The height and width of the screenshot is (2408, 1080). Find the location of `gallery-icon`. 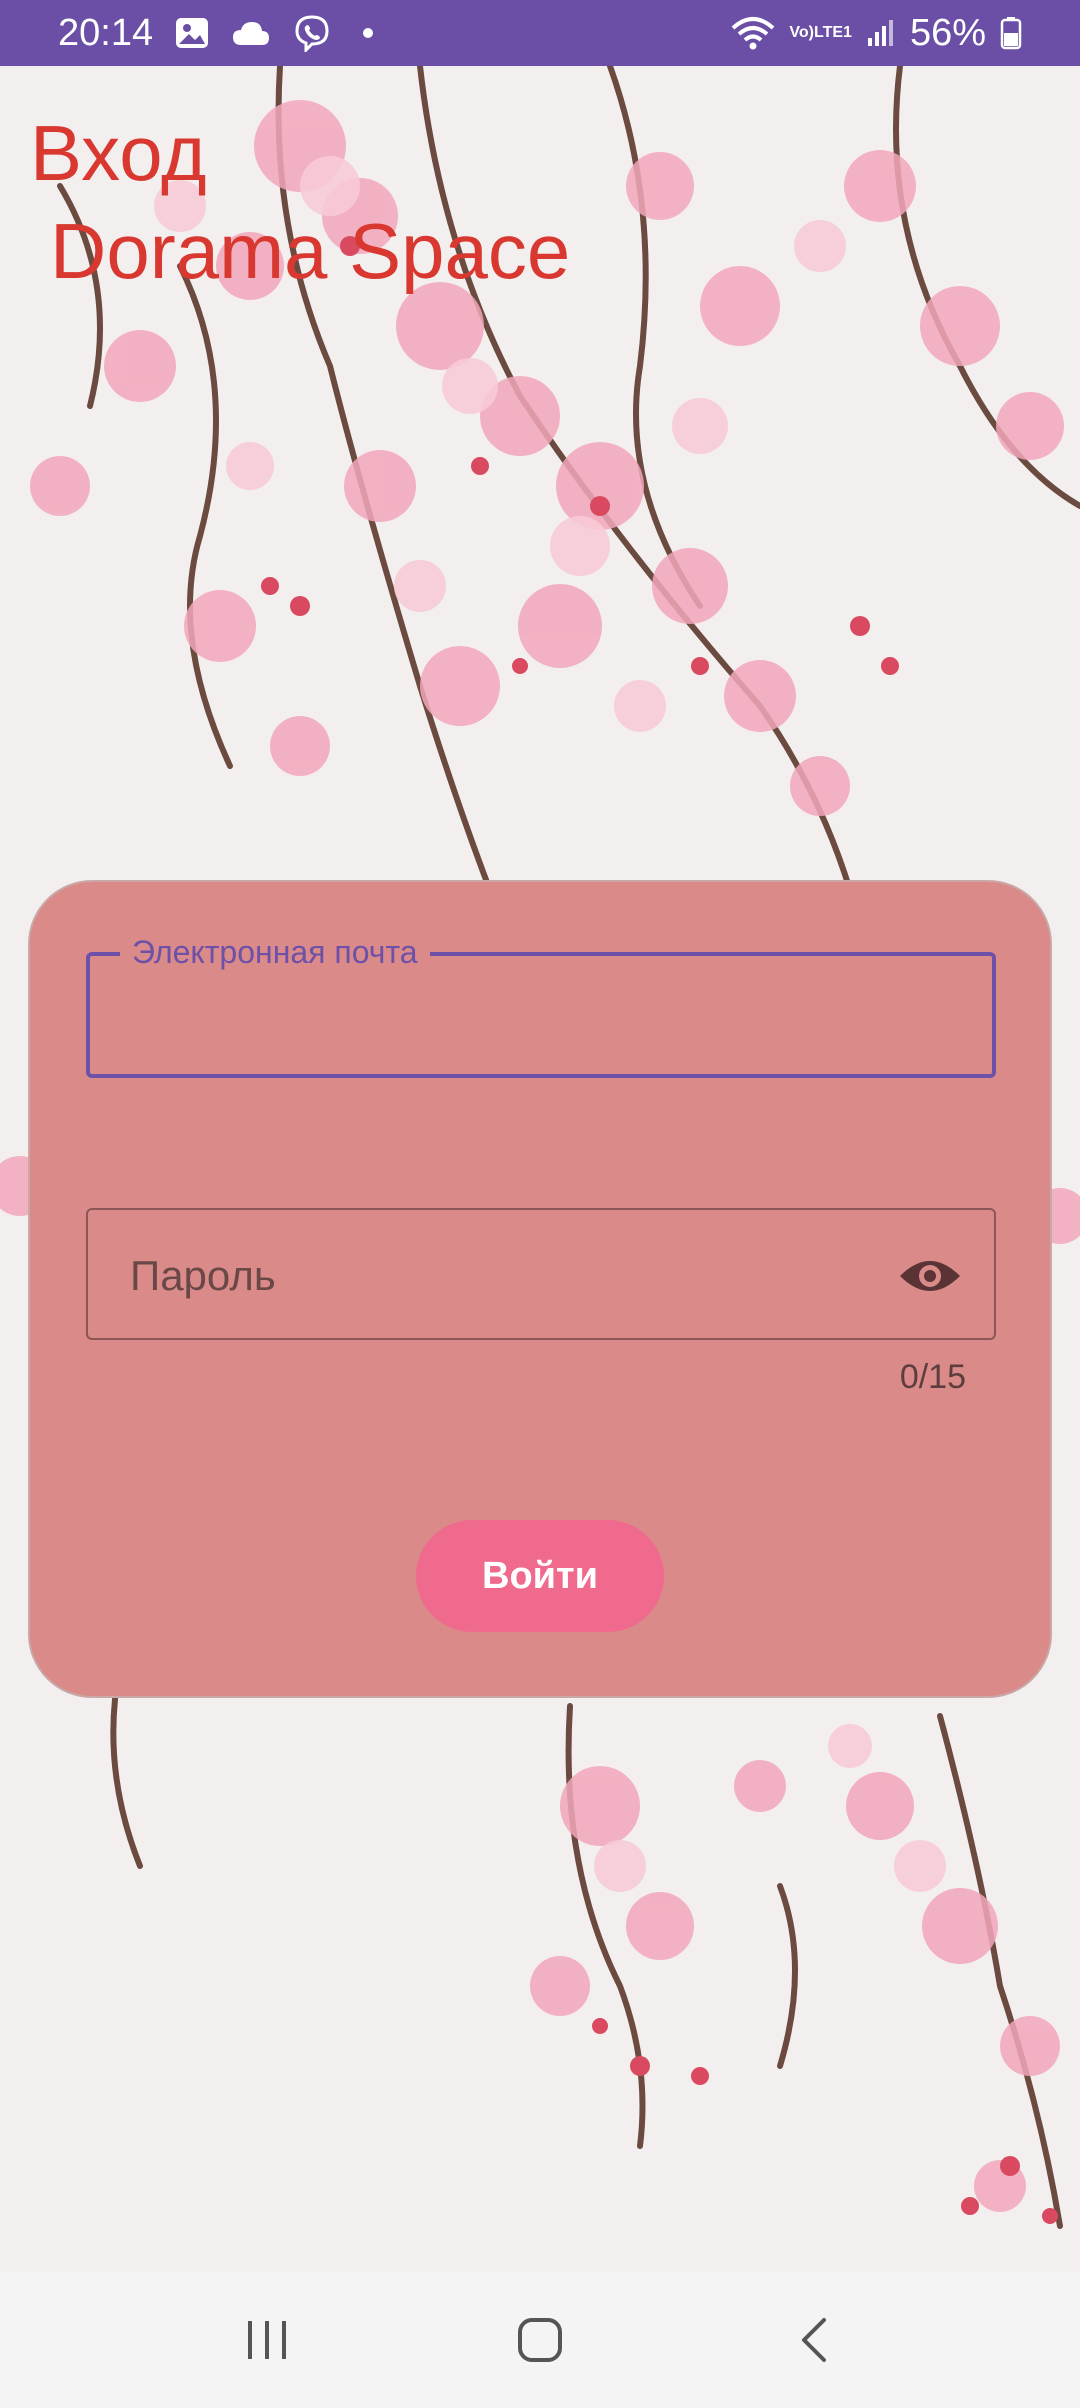

gallery-icon is located at coordinates (192, 33).